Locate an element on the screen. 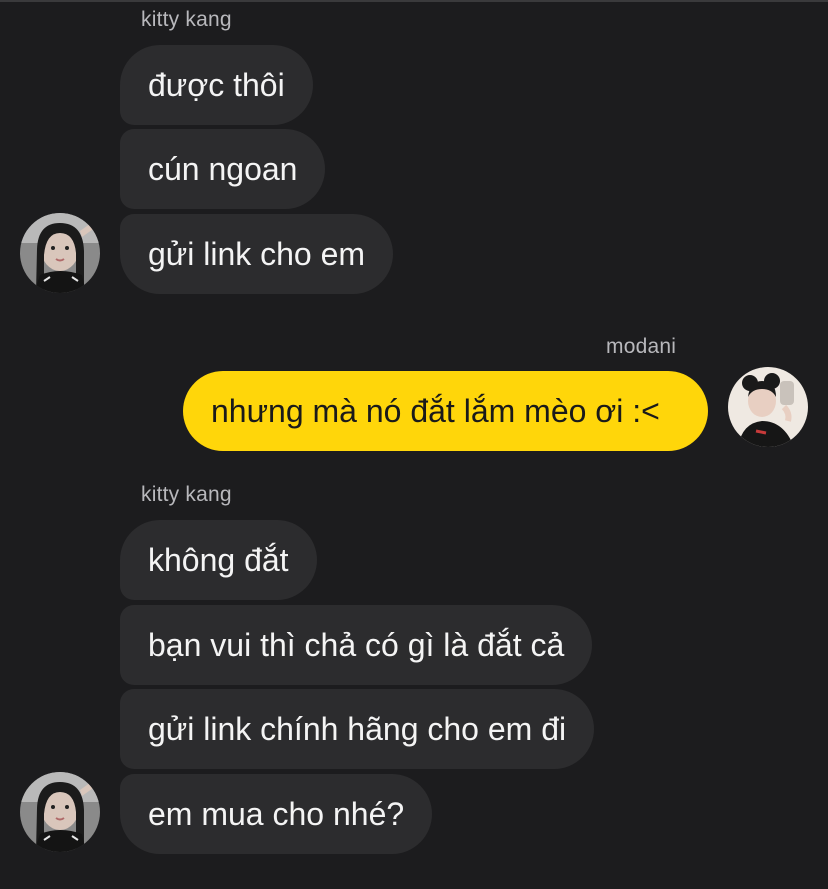 Image resolution: width=828 pixels, height=889 pixels. message-bubble-outgoing: nhưng mà nó đắt lắm mèo ơi :< is located at coordinates (445, 411).